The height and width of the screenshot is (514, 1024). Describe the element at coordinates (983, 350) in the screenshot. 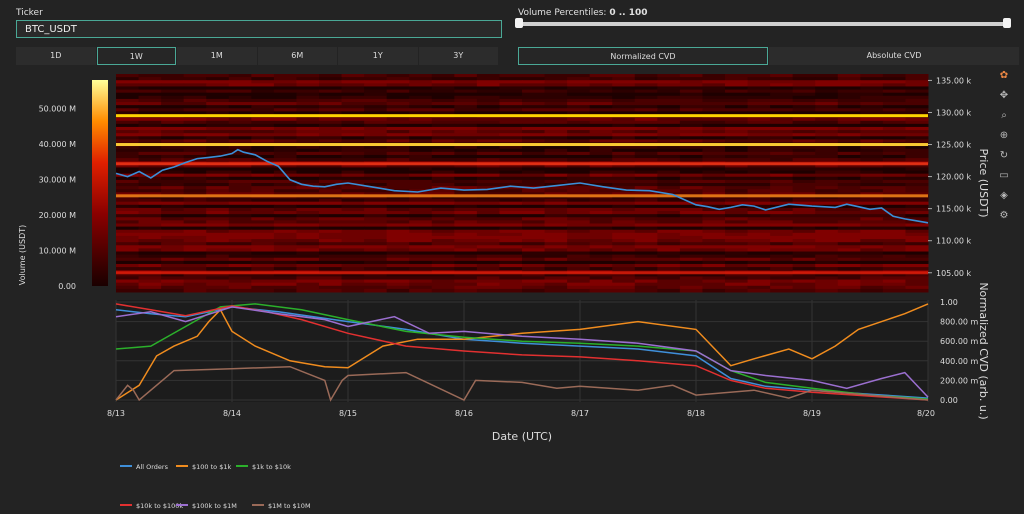

I see `cvd-axis-title: Normalized CVD (arb. u.)` at that location.